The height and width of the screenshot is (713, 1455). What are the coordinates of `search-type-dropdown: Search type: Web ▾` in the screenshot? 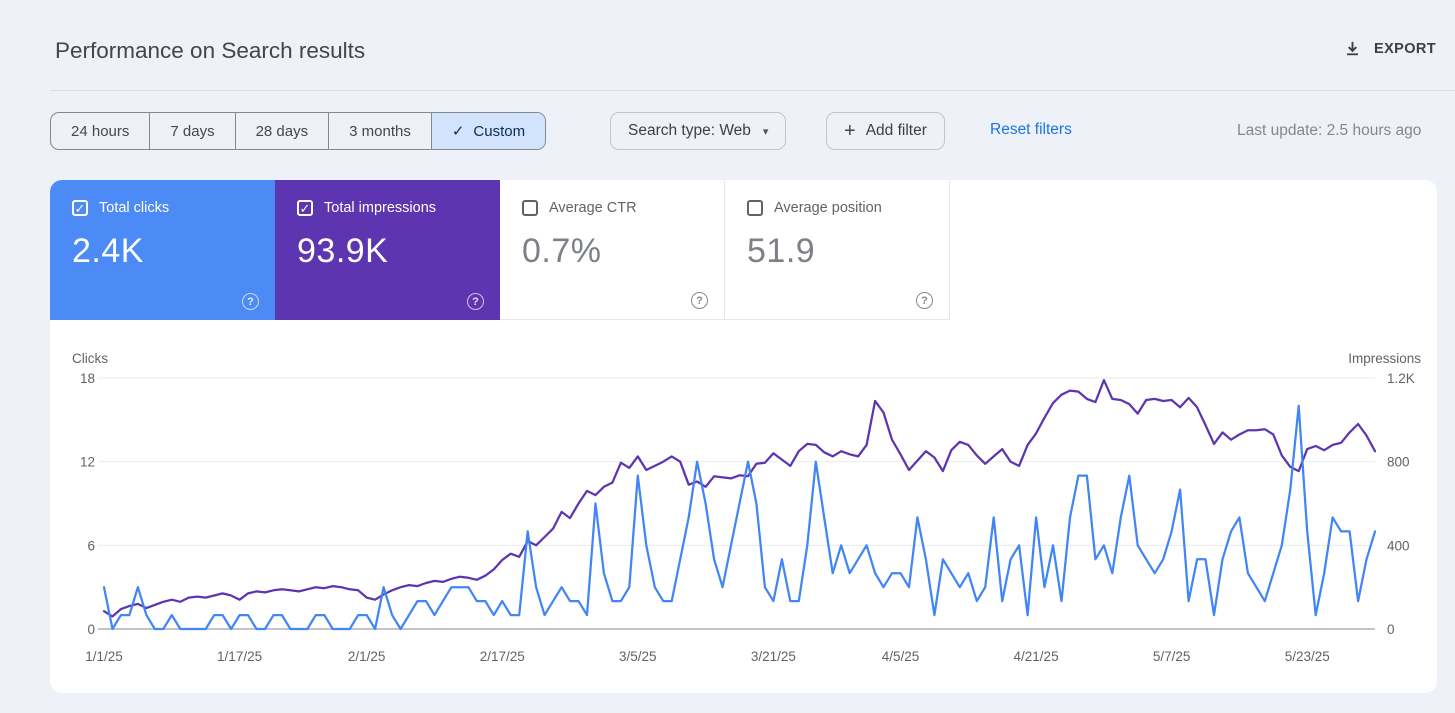 It's located at (698, 131).